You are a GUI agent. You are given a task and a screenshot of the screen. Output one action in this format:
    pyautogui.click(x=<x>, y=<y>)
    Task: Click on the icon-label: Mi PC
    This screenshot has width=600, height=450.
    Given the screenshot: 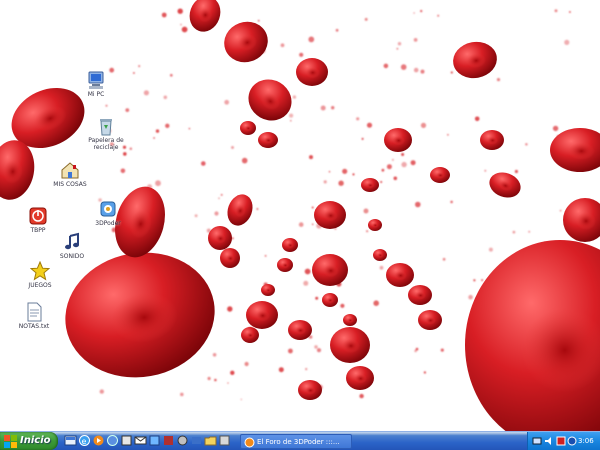 What is the action you would take?
    pyautogui.click(x=96, y=94)
    